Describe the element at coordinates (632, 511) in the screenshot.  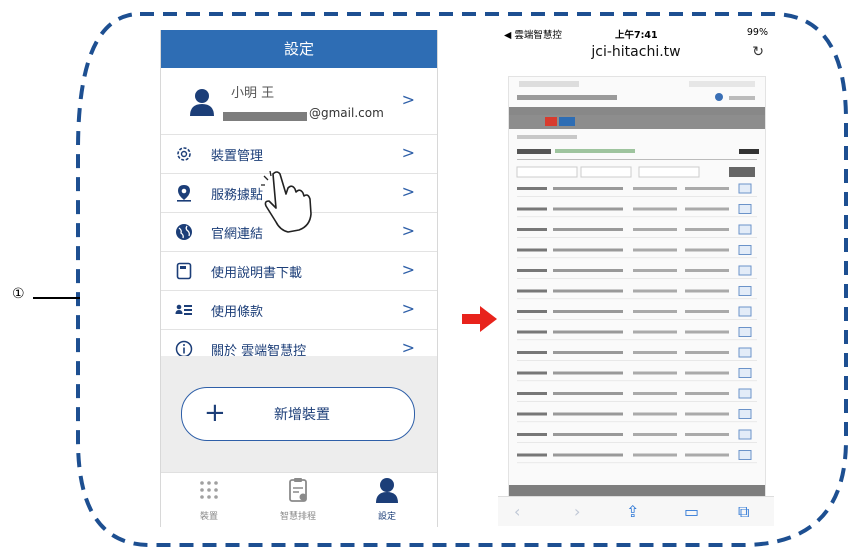
I see `share-icon: ⇪` at that location.